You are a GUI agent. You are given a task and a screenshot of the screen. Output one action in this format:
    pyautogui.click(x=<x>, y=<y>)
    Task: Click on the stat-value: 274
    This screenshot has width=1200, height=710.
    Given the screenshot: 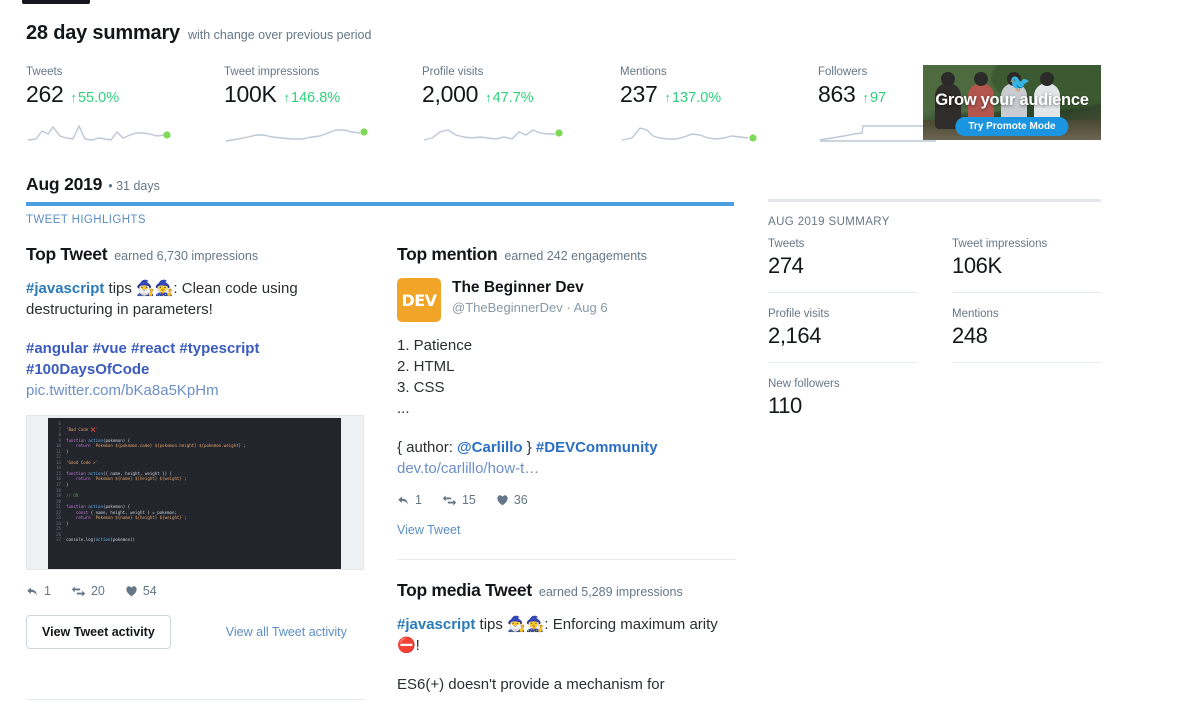 What is the action you would take?
    pyautogui.click(x=786, y=265)
    